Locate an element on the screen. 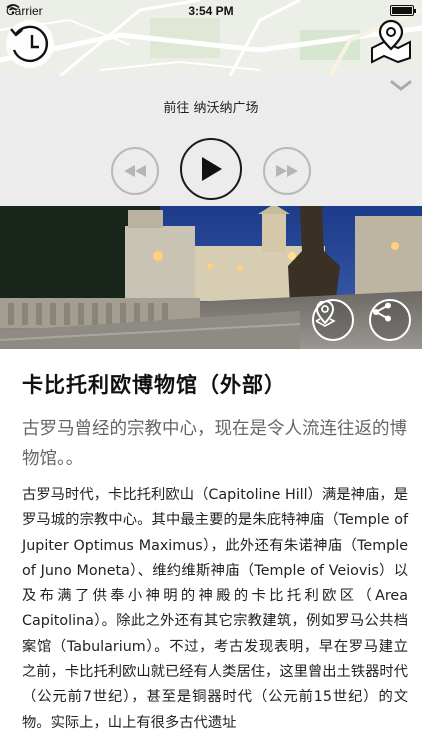 This screenshot has width=422, height=750. chevron-down-icon is located at coordinates (401, 86).